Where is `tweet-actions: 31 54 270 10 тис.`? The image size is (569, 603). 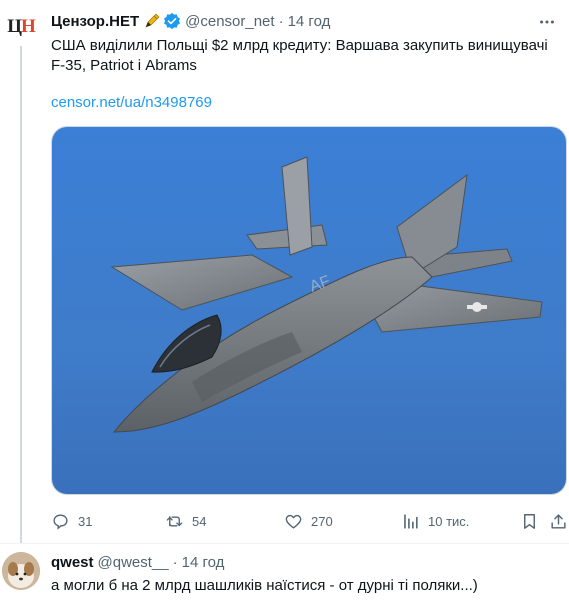
tweet-actions: 31 54 270 10 тис. is located at coordinates (309, 521).